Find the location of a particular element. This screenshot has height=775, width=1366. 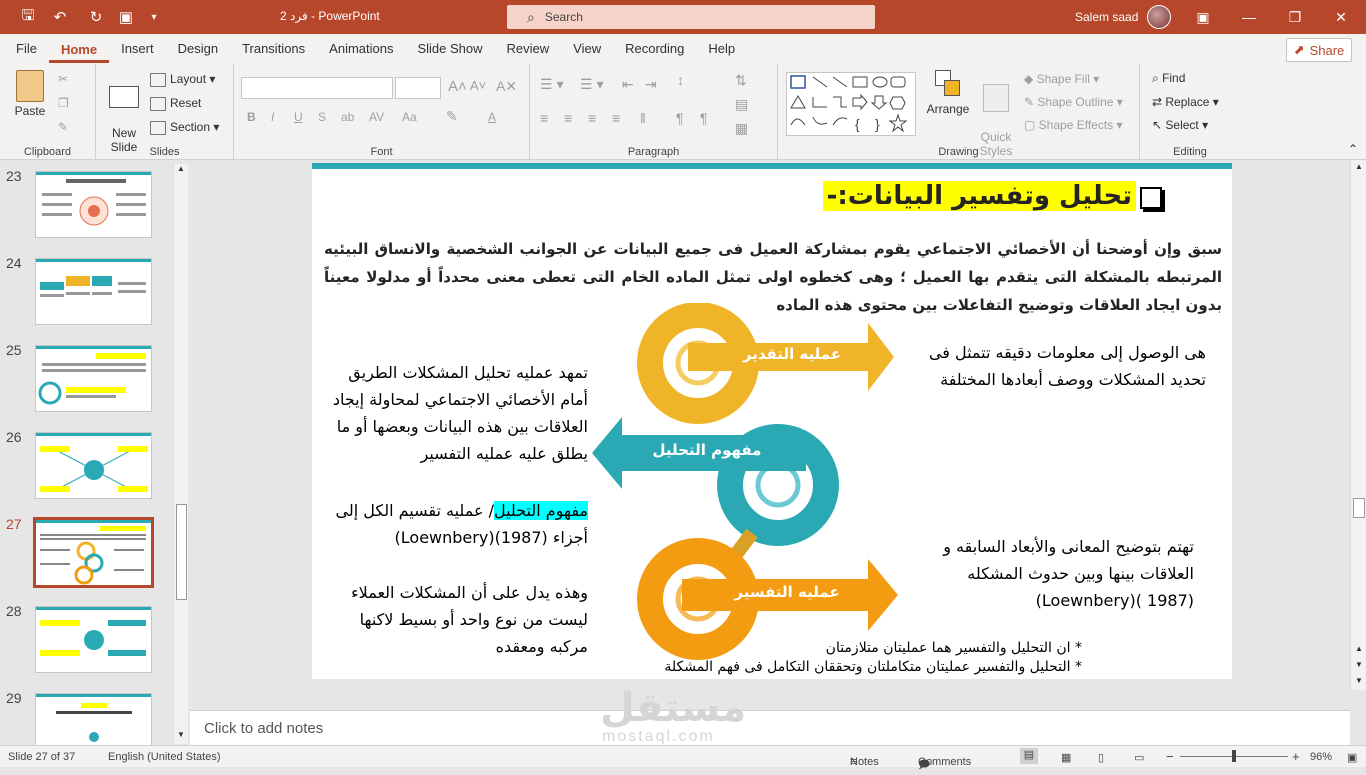

decrease-indent-icon: ⇤ is located at coordinates (628, 84).